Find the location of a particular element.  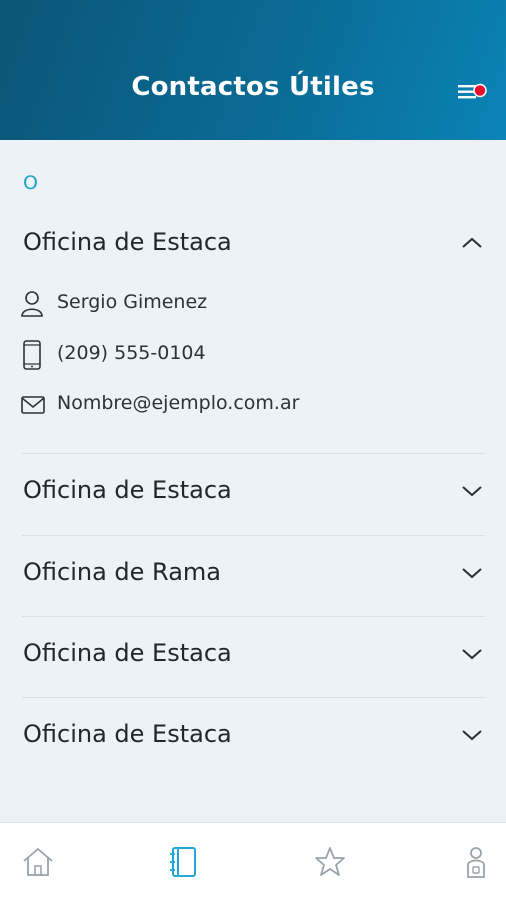

profile-icon is located at coordinates (476, 862).